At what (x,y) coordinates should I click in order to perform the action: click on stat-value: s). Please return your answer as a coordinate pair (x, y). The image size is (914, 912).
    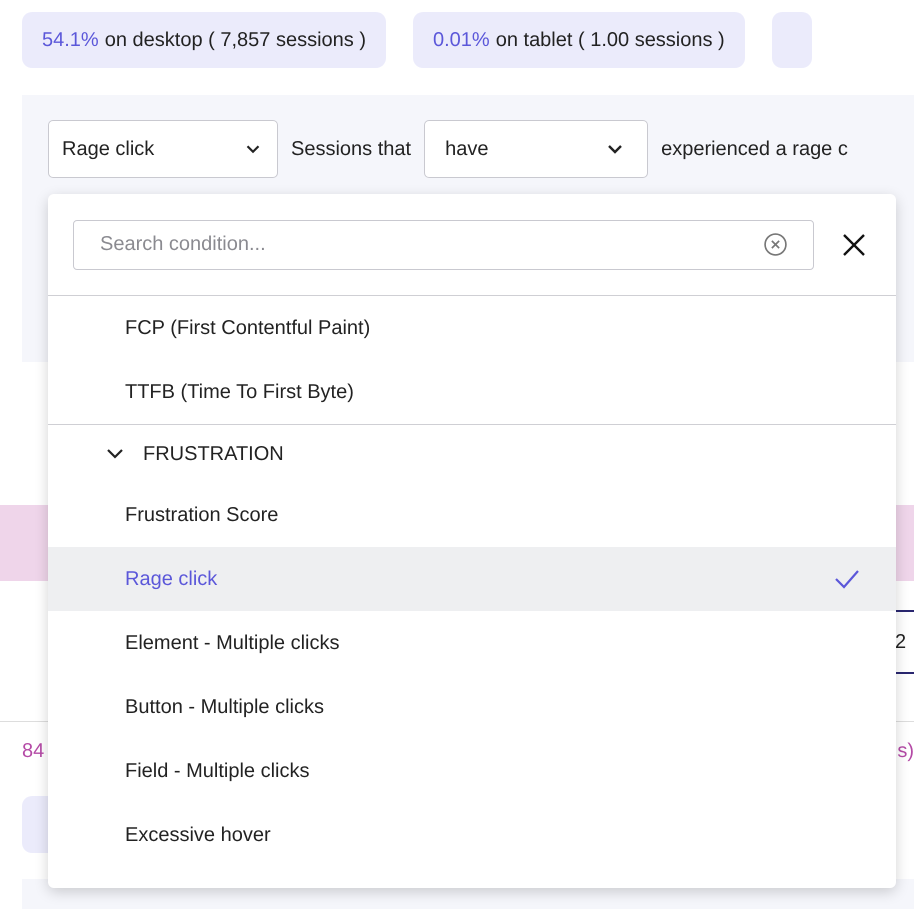
    Looking at the image, I should click on (905, 751).